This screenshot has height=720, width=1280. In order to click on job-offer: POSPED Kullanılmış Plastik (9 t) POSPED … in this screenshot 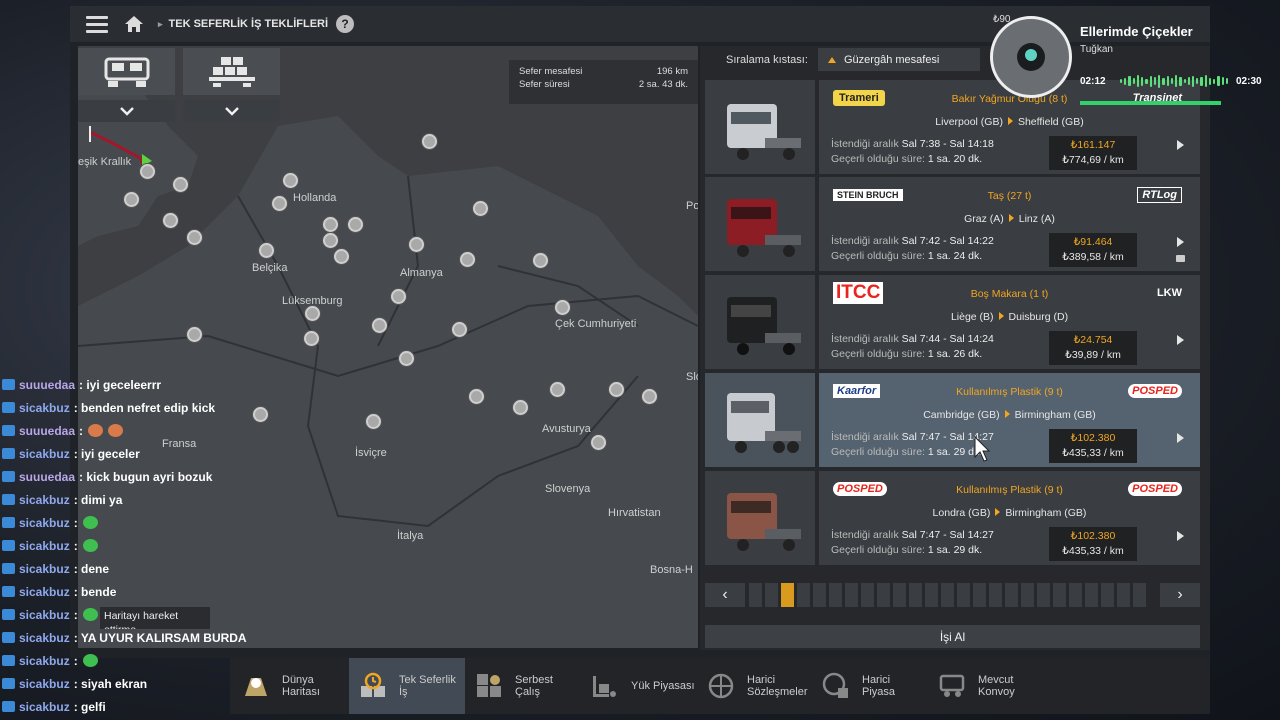, I will do `click(952, 518)`.